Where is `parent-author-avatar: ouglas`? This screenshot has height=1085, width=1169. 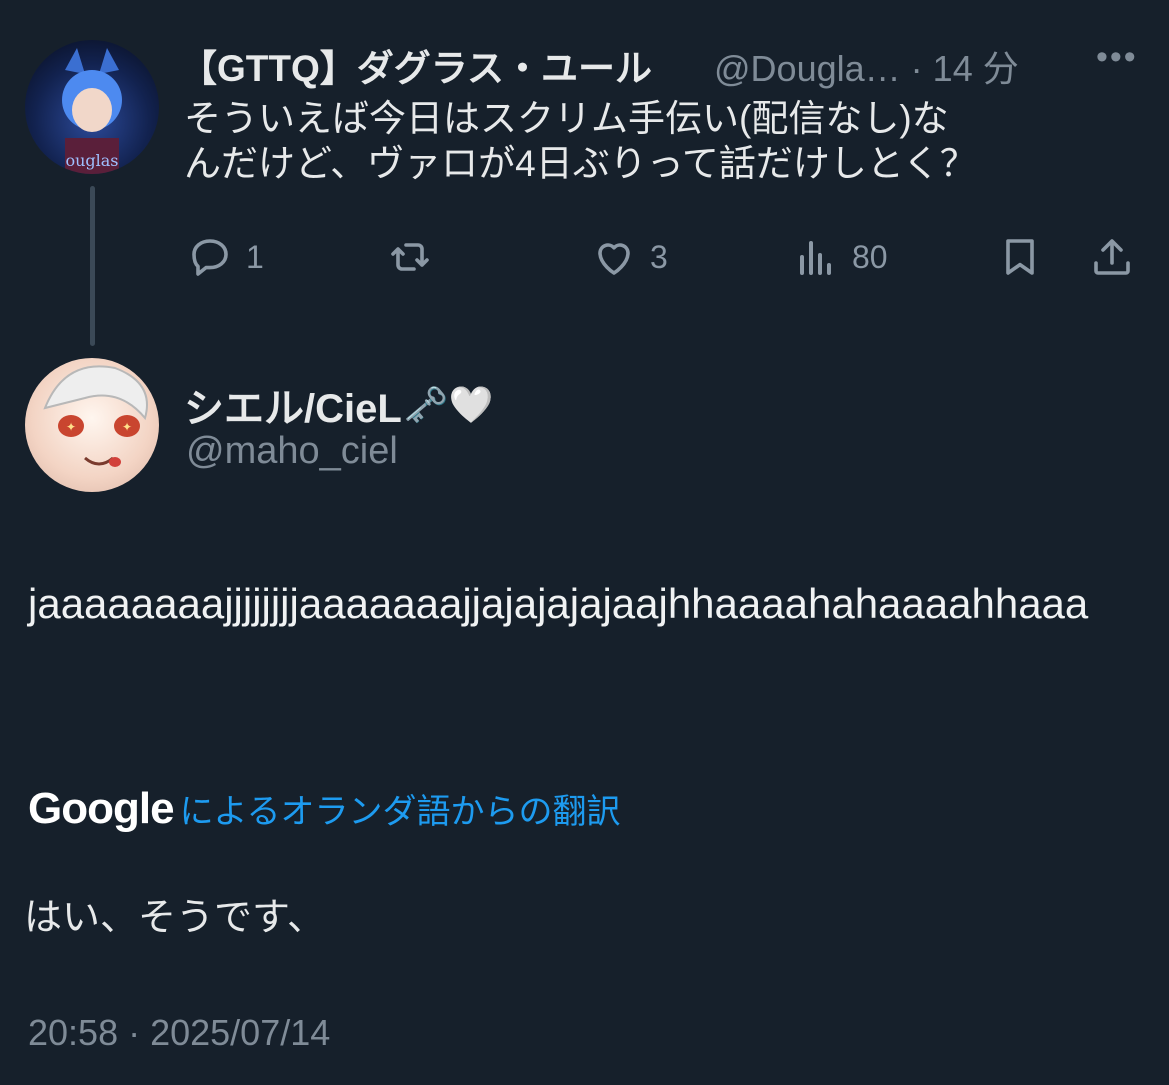 parent-author-avatar: ouglas is located at coordinates (92, 107).